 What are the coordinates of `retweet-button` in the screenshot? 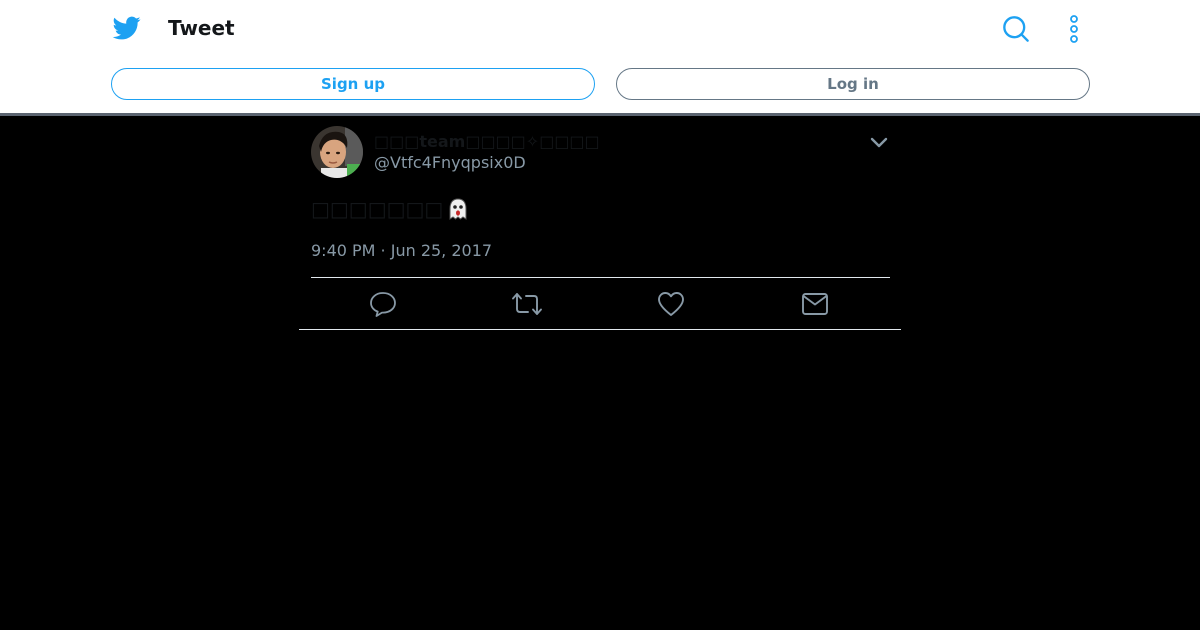 It's located at (527, 304).